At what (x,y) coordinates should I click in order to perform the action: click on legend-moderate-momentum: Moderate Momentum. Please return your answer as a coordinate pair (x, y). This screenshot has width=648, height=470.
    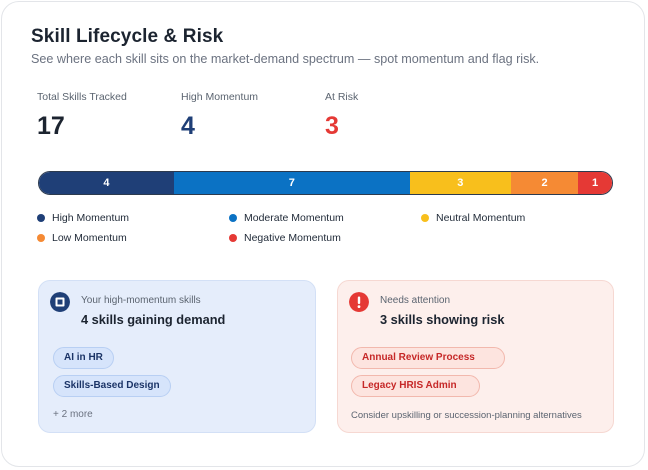
    Looking at the image, I should click on (286, 218).